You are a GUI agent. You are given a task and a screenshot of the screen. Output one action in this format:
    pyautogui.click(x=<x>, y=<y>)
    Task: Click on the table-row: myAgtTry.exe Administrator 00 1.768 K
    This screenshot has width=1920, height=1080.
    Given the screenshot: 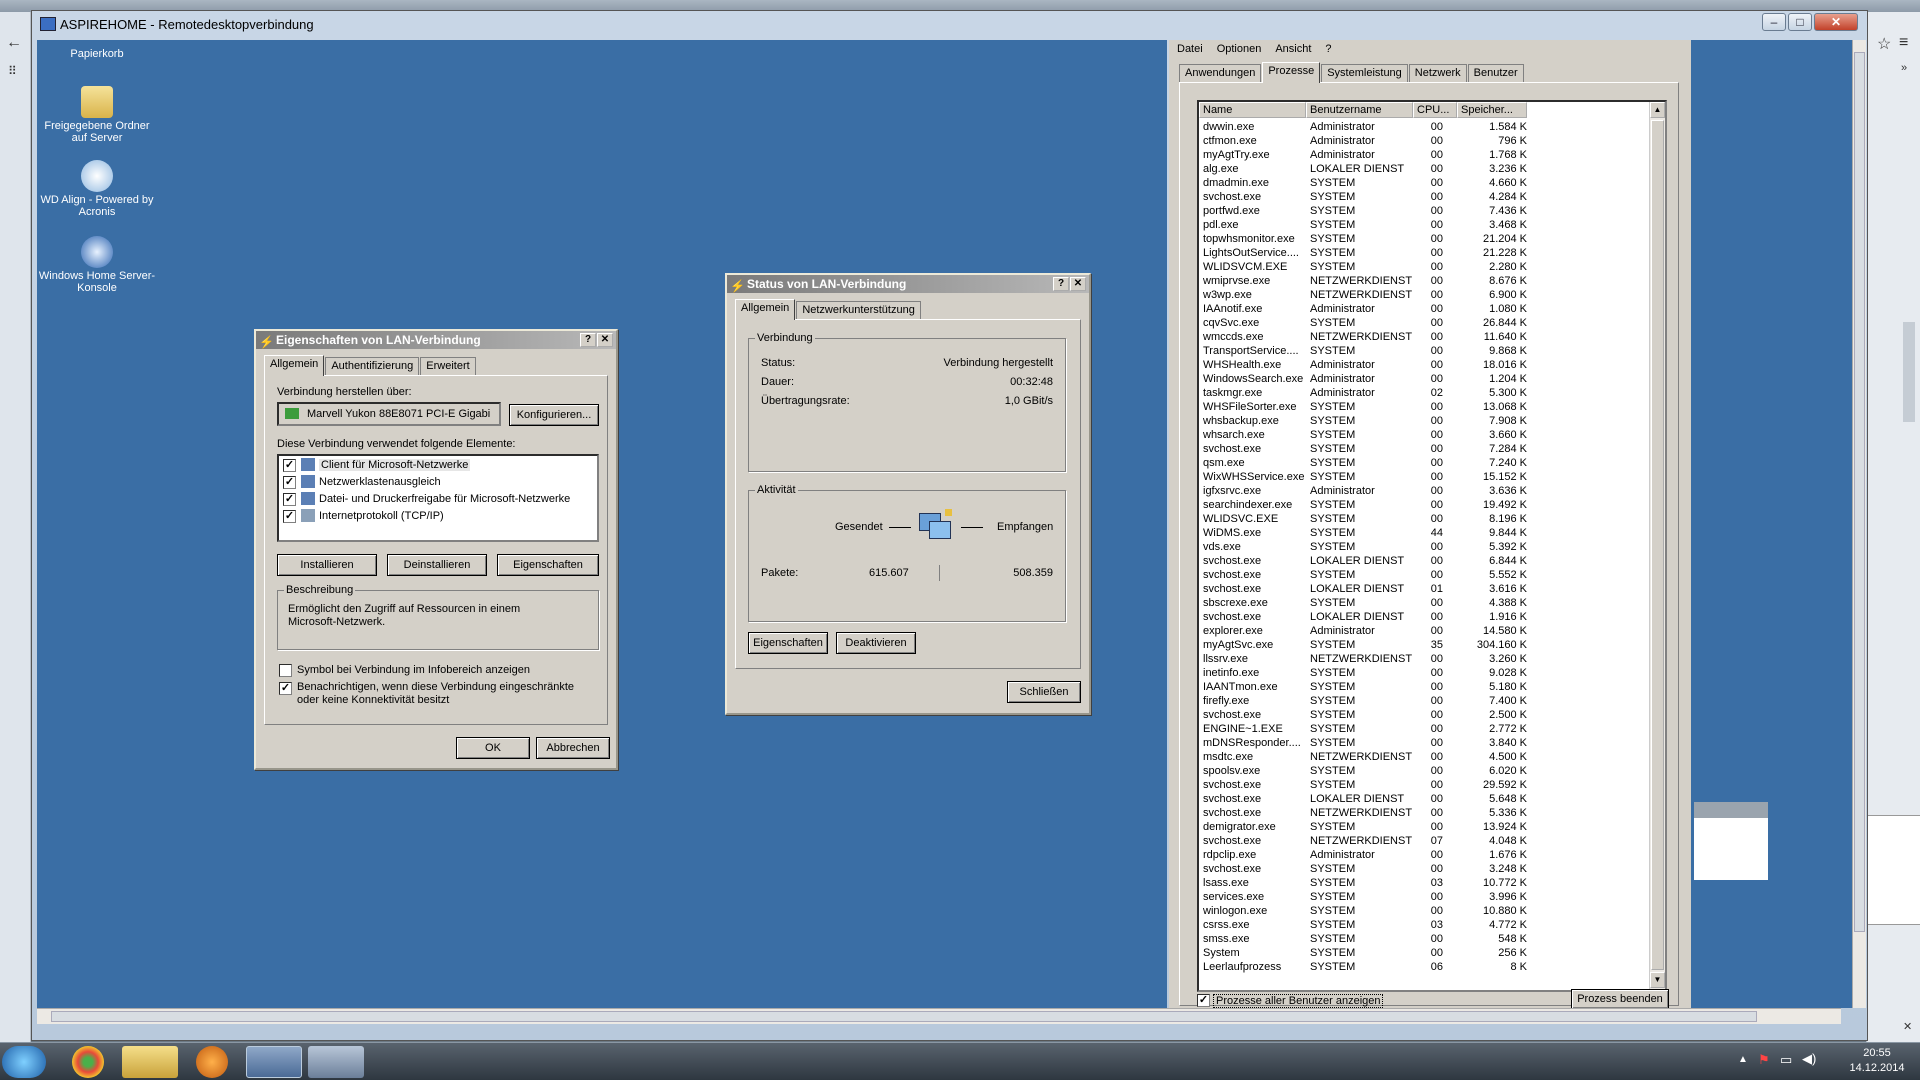 What is the action you would take?
    pyautogui.click(x=1426, y=155)
    